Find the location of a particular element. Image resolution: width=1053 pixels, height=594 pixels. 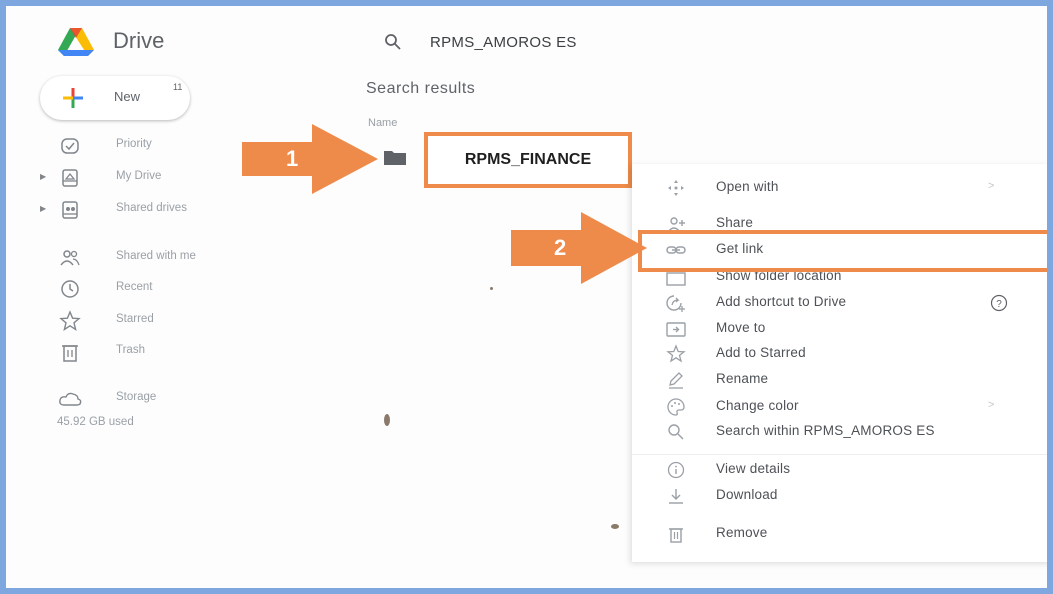

info-icon is located at coordinates (676, 470).